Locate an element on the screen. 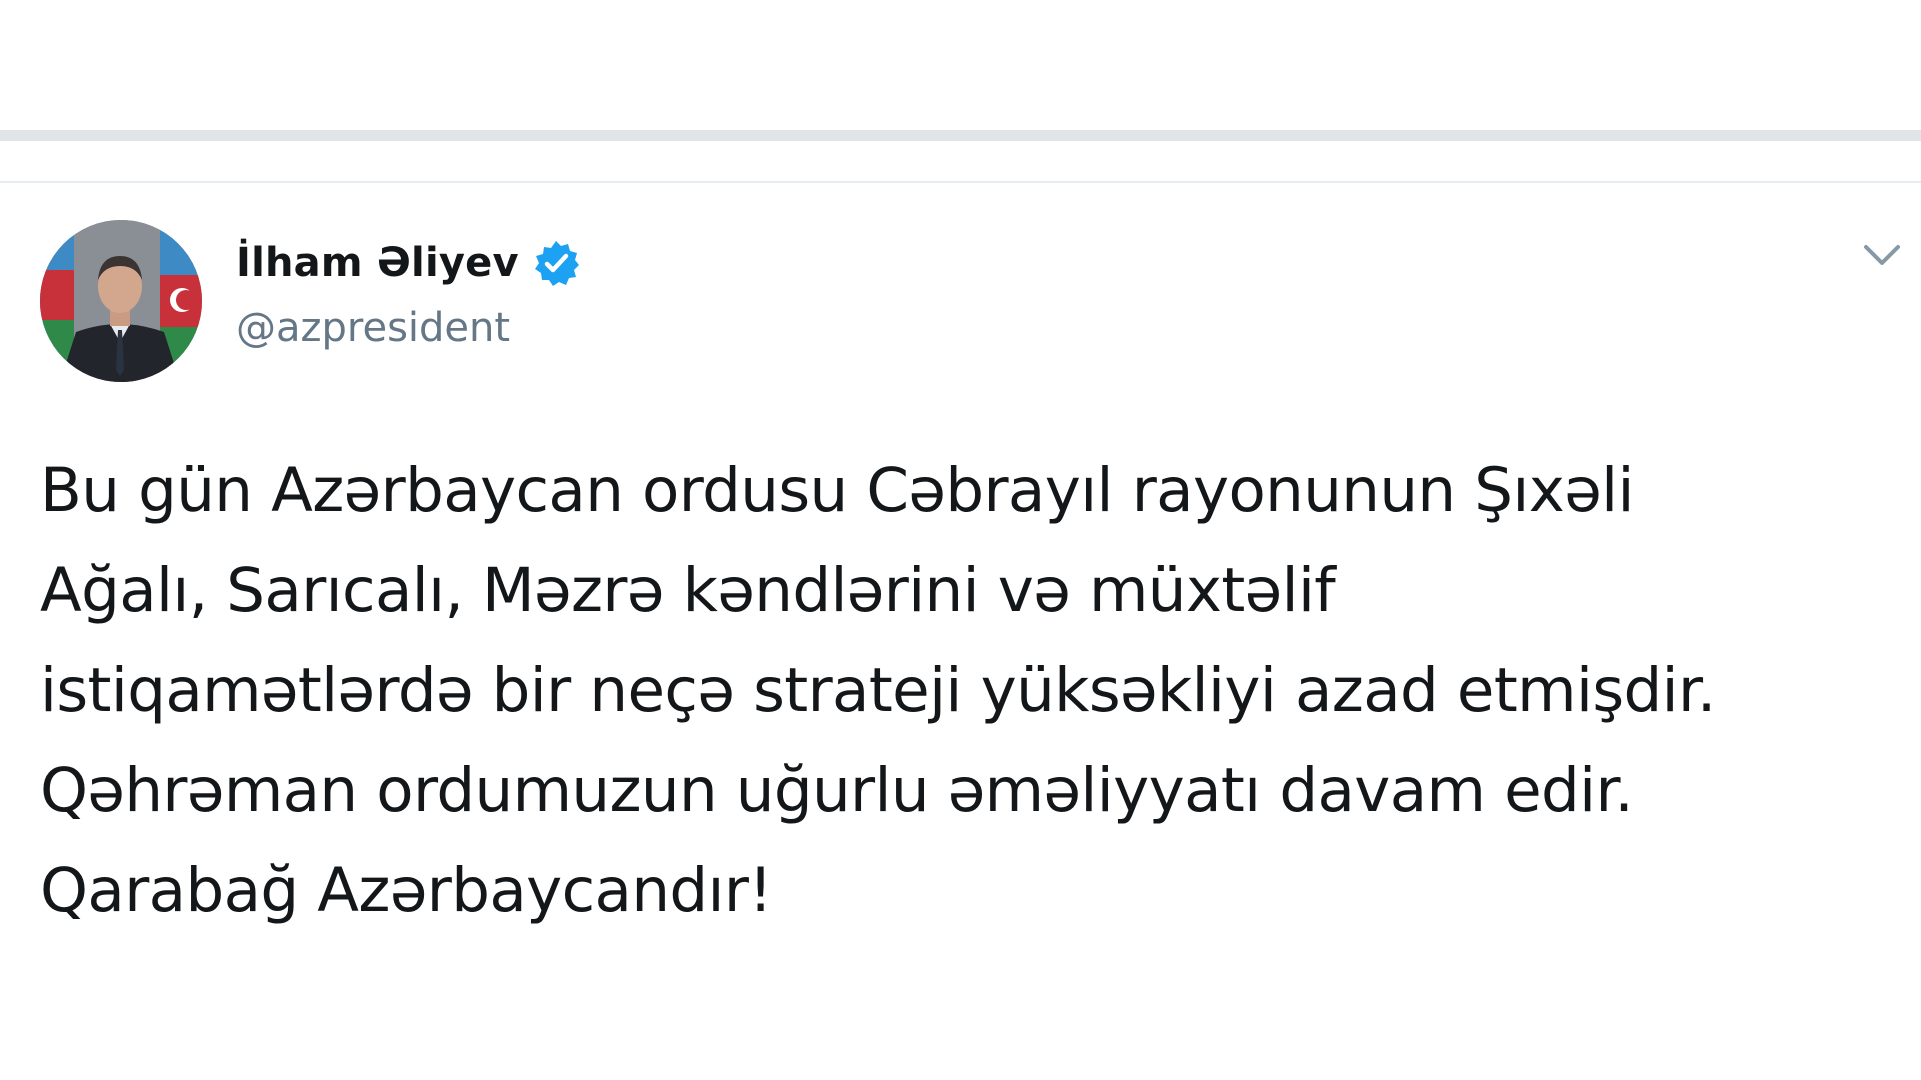  author-display-name: İlham Əliyev is located at coordinates (377, 263).